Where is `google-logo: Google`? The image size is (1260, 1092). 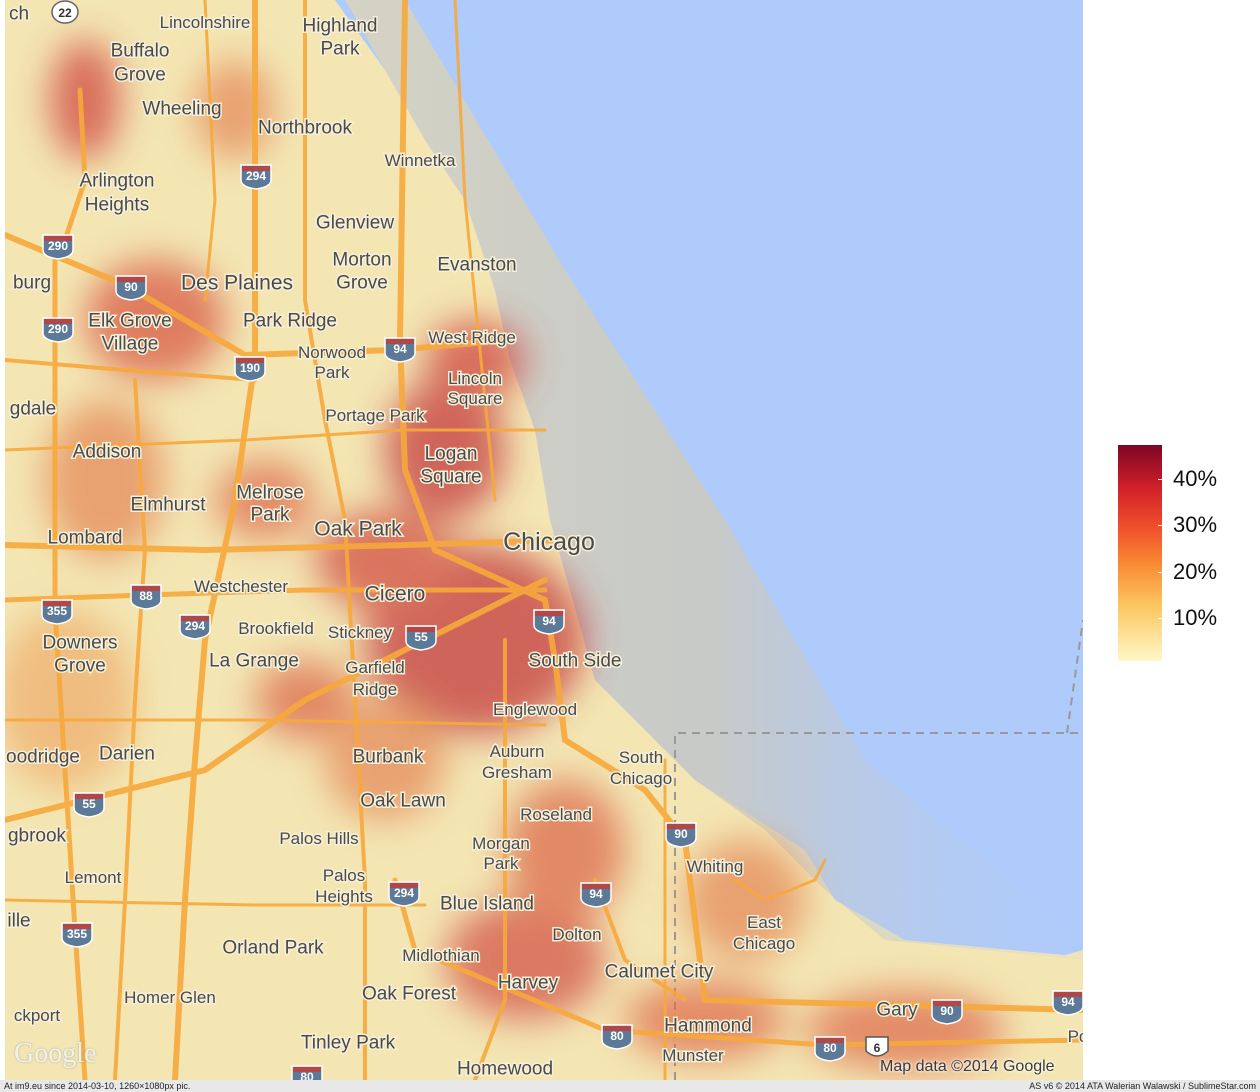
google-logo: Google is located at coordinates (55, 1053).